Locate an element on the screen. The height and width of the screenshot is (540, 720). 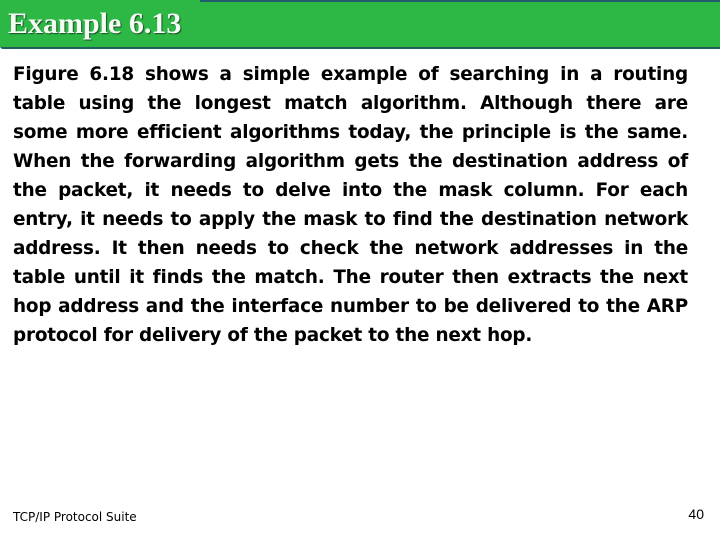
title-banner-top-rule is located at coordinates (460, 1).